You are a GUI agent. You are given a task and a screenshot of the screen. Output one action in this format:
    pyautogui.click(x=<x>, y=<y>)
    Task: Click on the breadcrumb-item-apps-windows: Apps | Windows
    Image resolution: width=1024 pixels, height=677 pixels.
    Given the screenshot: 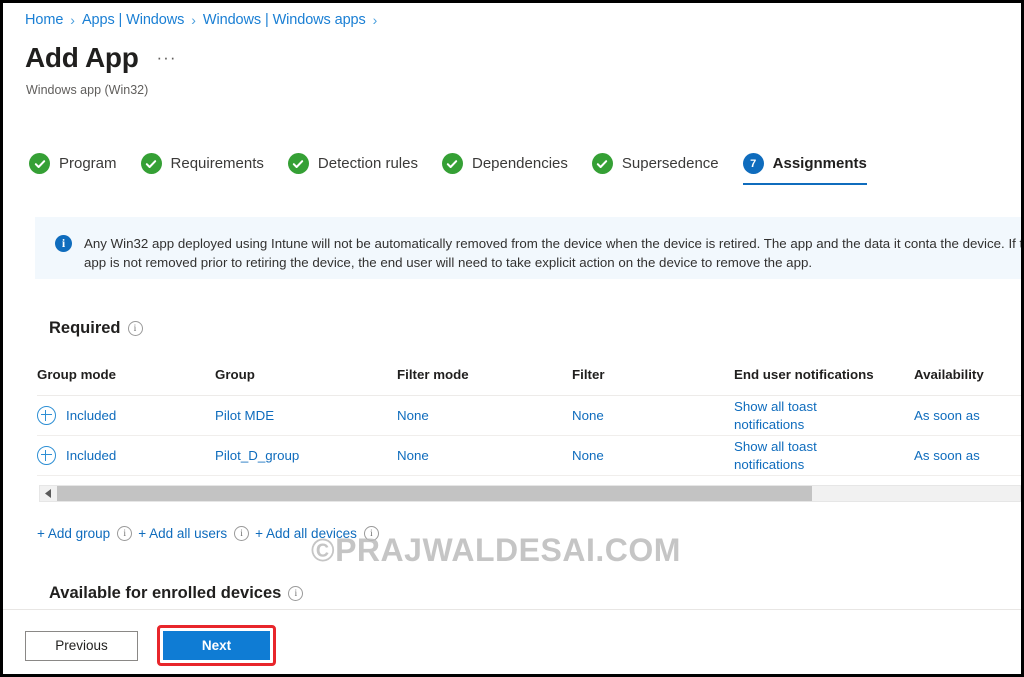 What is the action you would take?
    pyautogui.click(x=133, y=20)
    